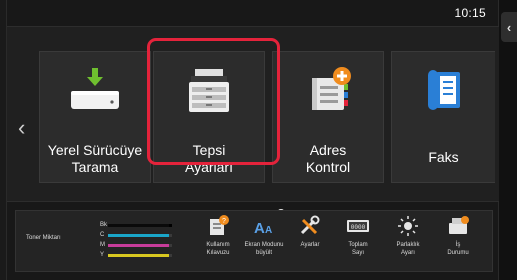 The height and width of the screenshot is (280, 517). What do you see at coordinates (509, 27) in the screenshot?
I see `side-panel-toggle-icon: ‹` at bounding box center [509, 27].